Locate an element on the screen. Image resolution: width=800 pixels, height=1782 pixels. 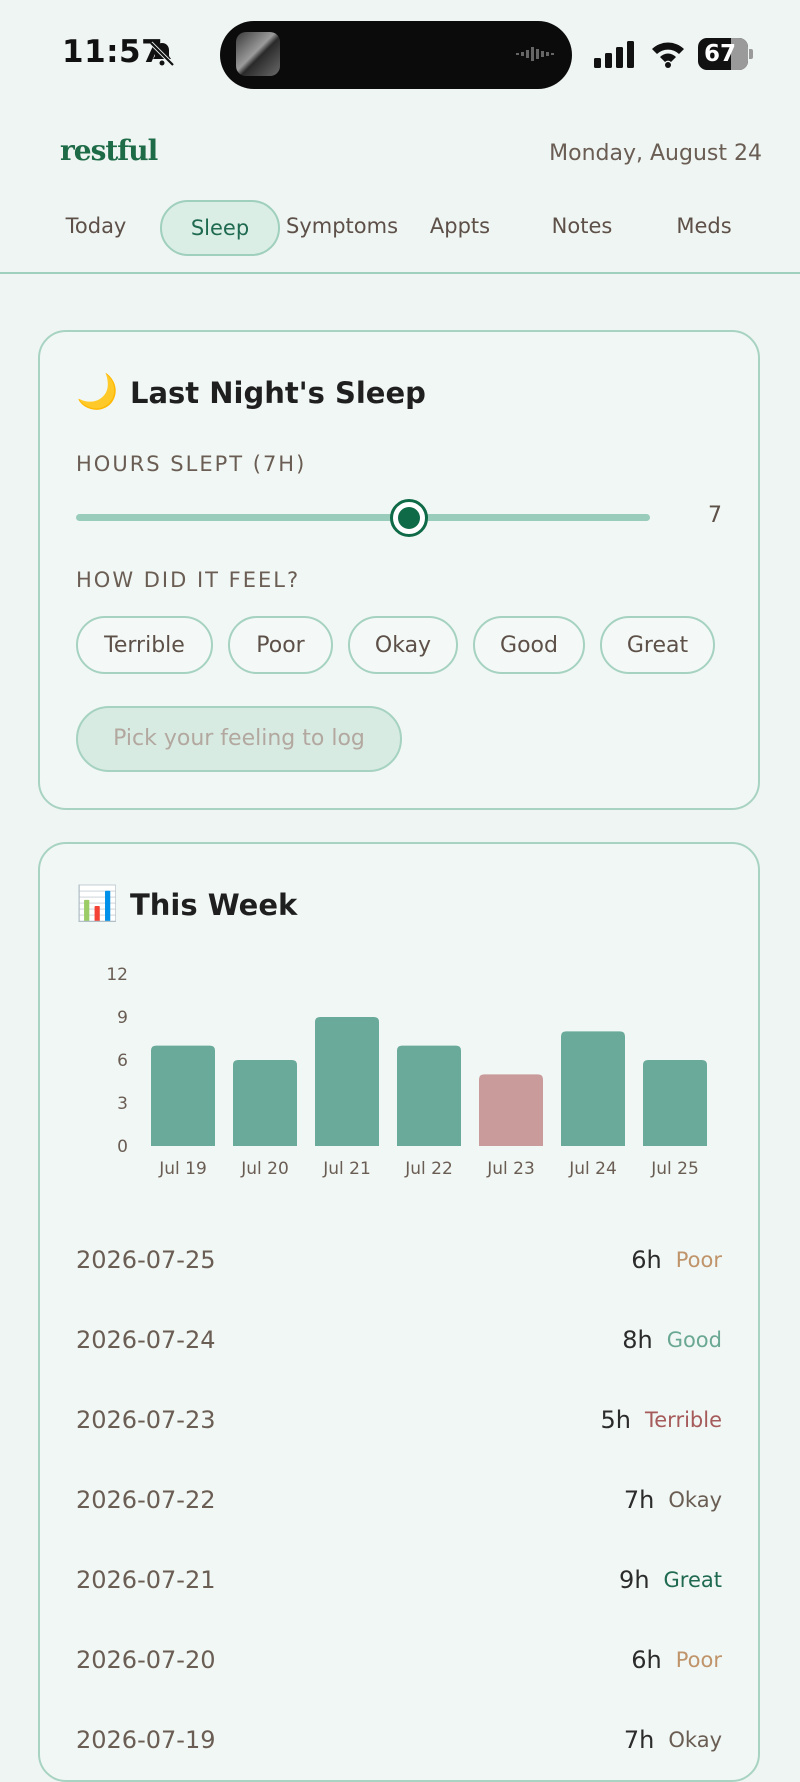
tab-meds: Meds is located at coordinates (704, 226).